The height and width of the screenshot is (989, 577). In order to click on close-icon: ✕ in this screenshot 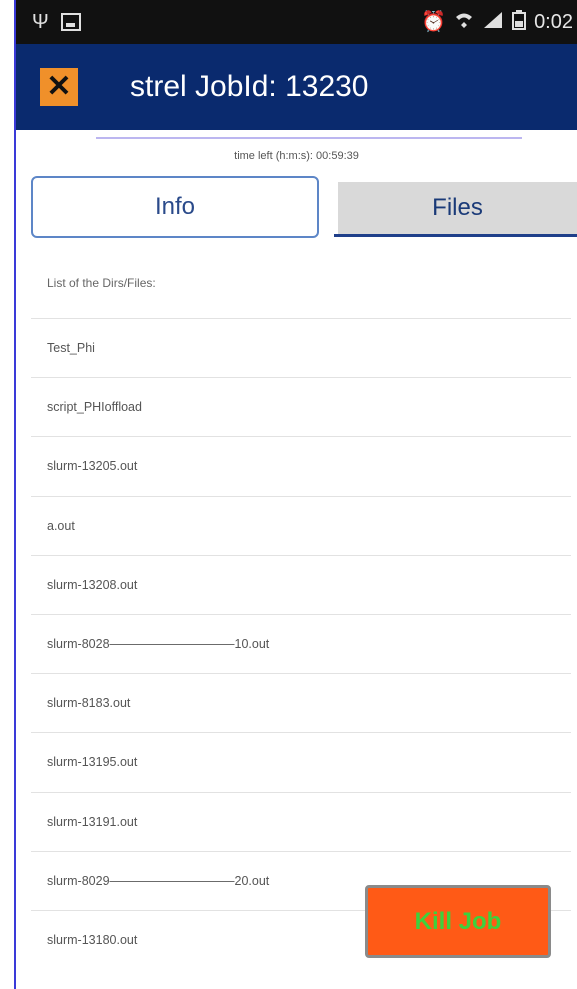, I will do `click(59, 86)`.